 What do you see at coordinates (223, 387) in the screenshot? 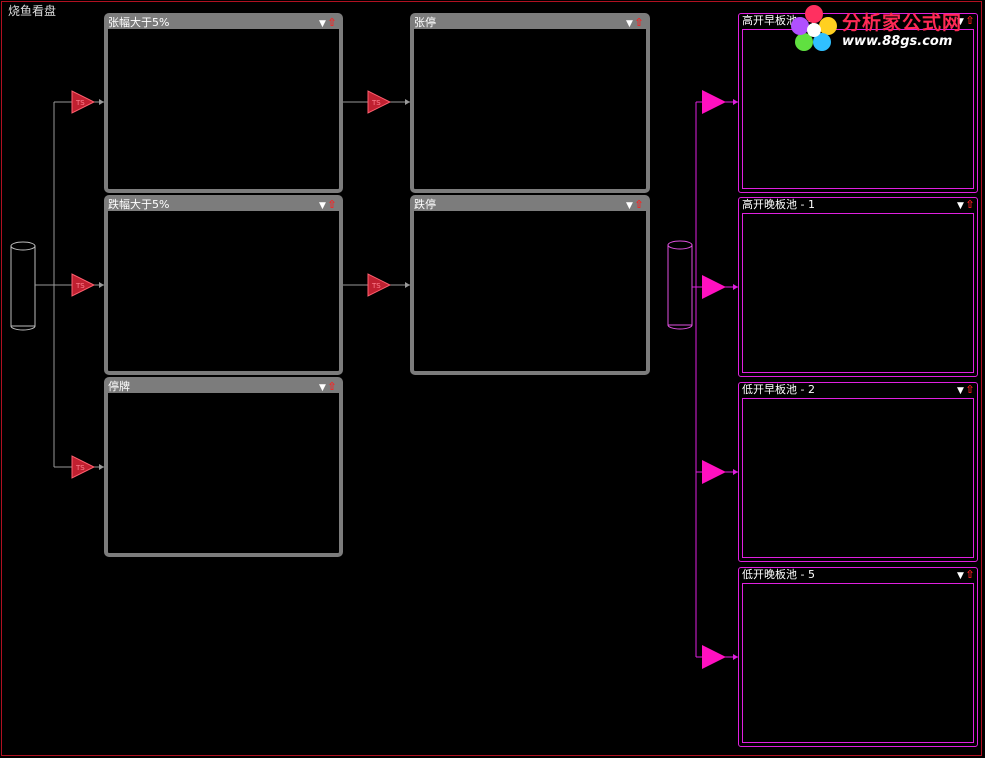
I see `panel-header: 停牌 ▼⇧` at bounding box center [223, 387].